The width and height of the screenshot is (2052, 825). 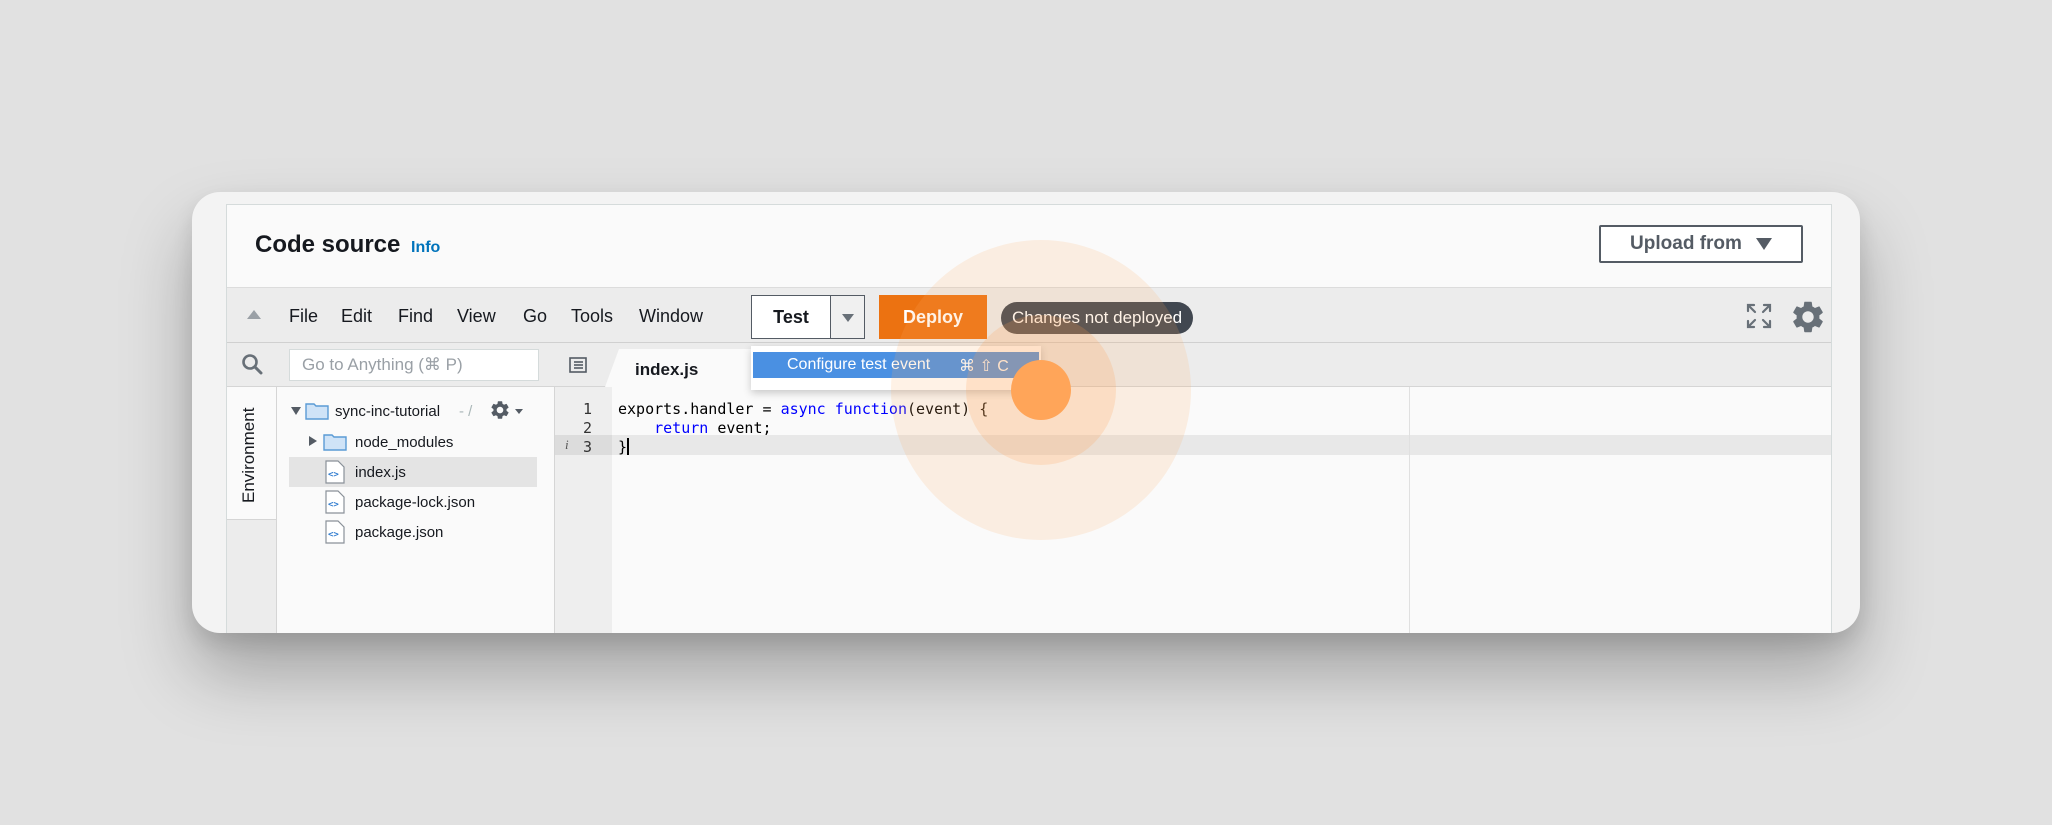 What do you see at coordinates (588, 447) in the screenshot?
I see `line-number: 3` at bounding box center [588, 447].